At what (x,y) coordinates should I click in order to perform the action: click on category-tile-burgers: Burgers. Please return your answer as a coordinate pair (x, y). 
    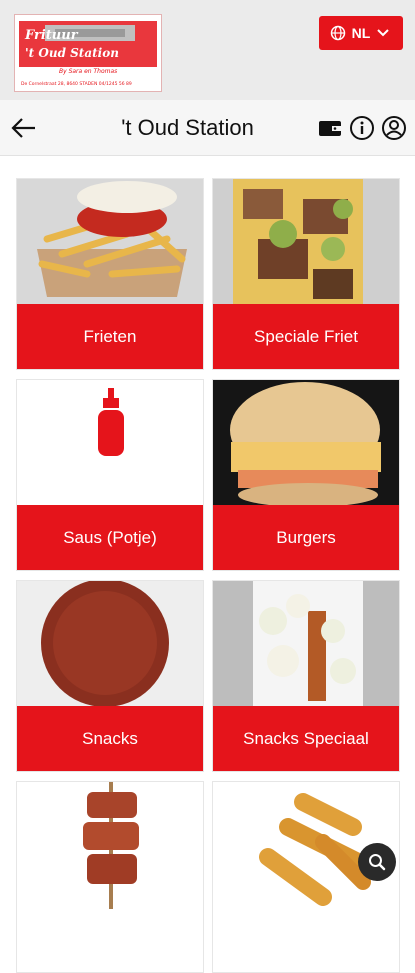
    Looking at the image, I should click on (306, 475).